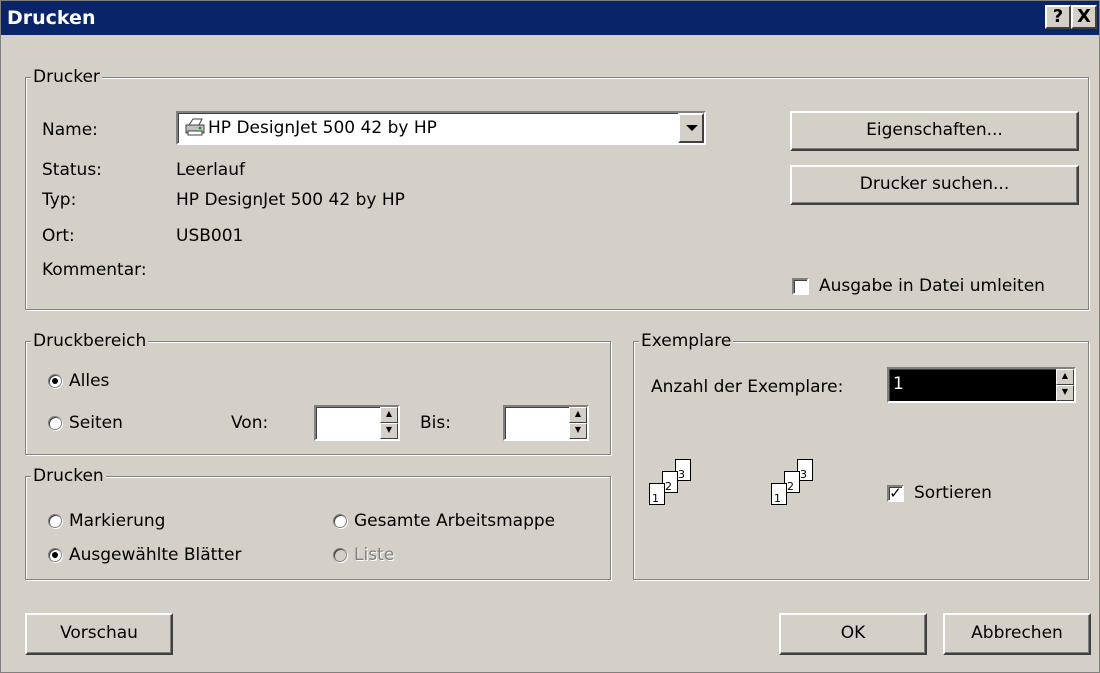 This screenshot has height=673, width=1100. Describe the element at coordinates (250, 423) in the screenshot. I see `range-from-label: Von:` at that location.